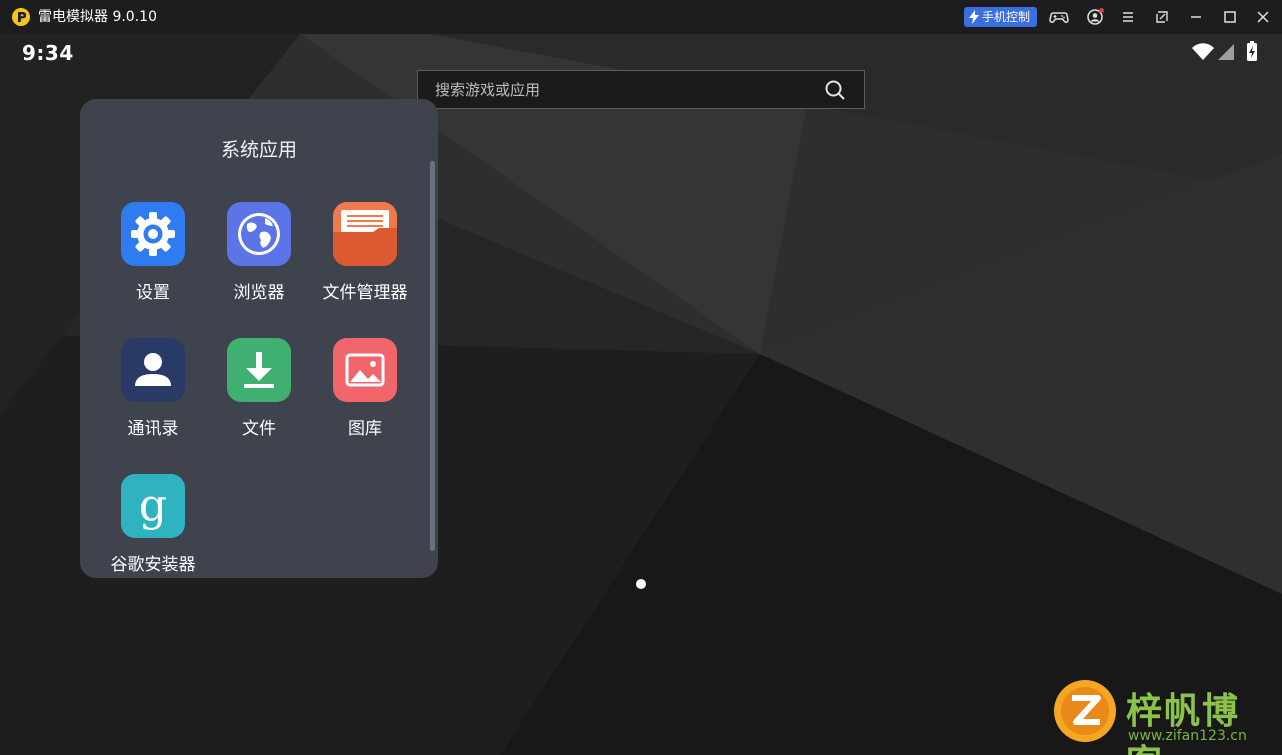 This screenshot has height=755, width=1282. What do you see at coordinates (1196, 17) in the screenshot?
I see `minimize-icon` at bounding box center [1196, 17].